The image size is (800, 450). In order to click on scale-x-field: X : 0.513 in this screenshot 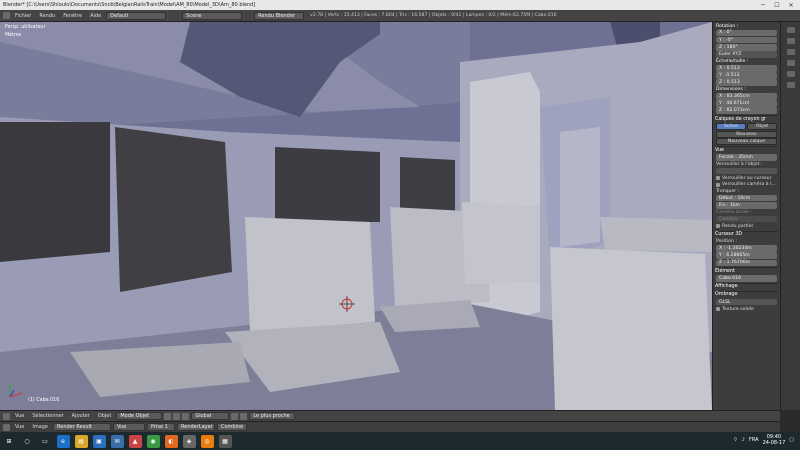, I will do `click(746, 68)`.